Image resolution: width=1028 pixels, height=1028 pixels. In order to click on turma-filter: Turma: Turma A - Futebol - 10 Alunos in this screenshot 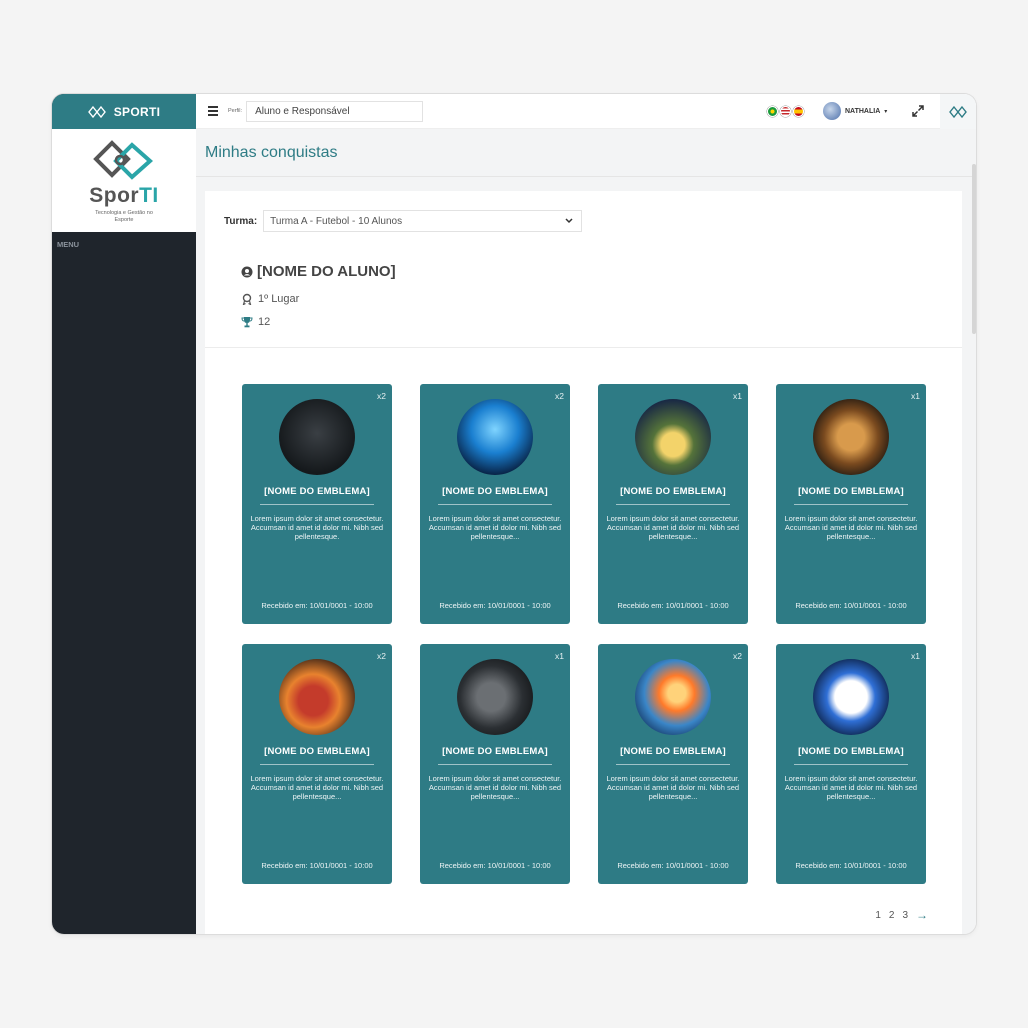, I will do `click(403, 221)`.